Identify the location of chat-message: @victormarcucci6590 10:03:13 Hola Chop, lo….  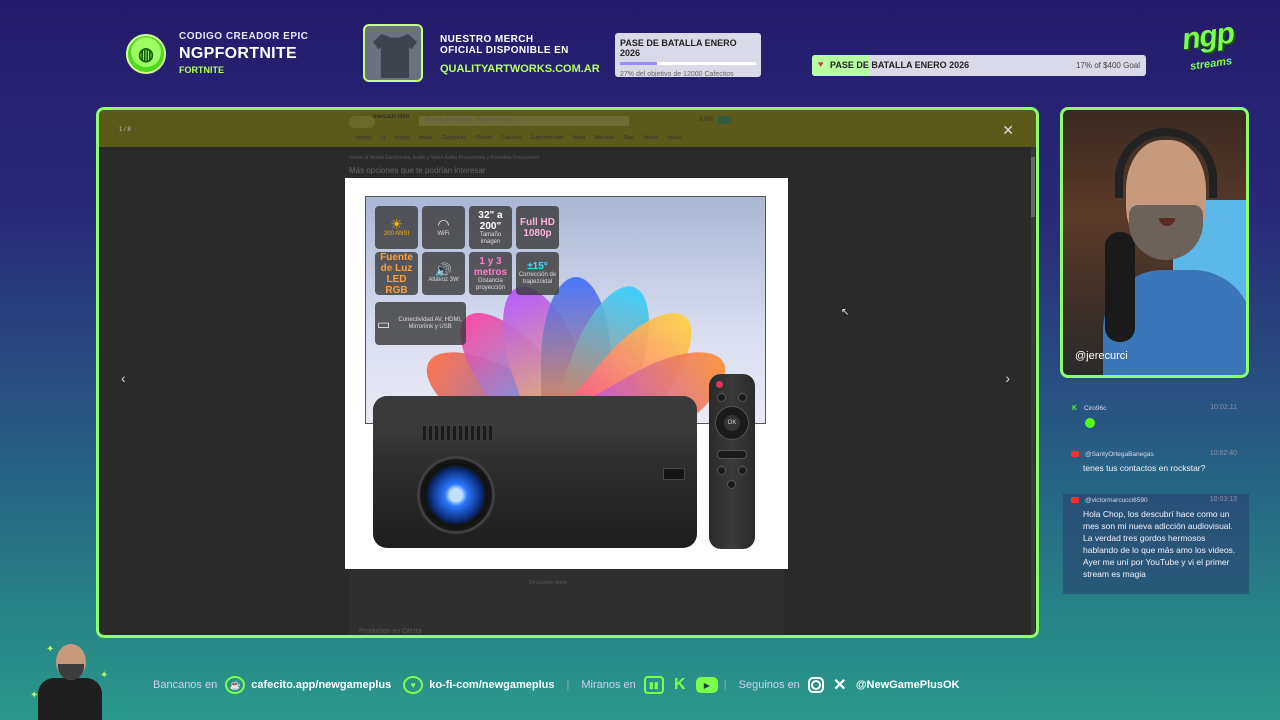
(1156, 544).